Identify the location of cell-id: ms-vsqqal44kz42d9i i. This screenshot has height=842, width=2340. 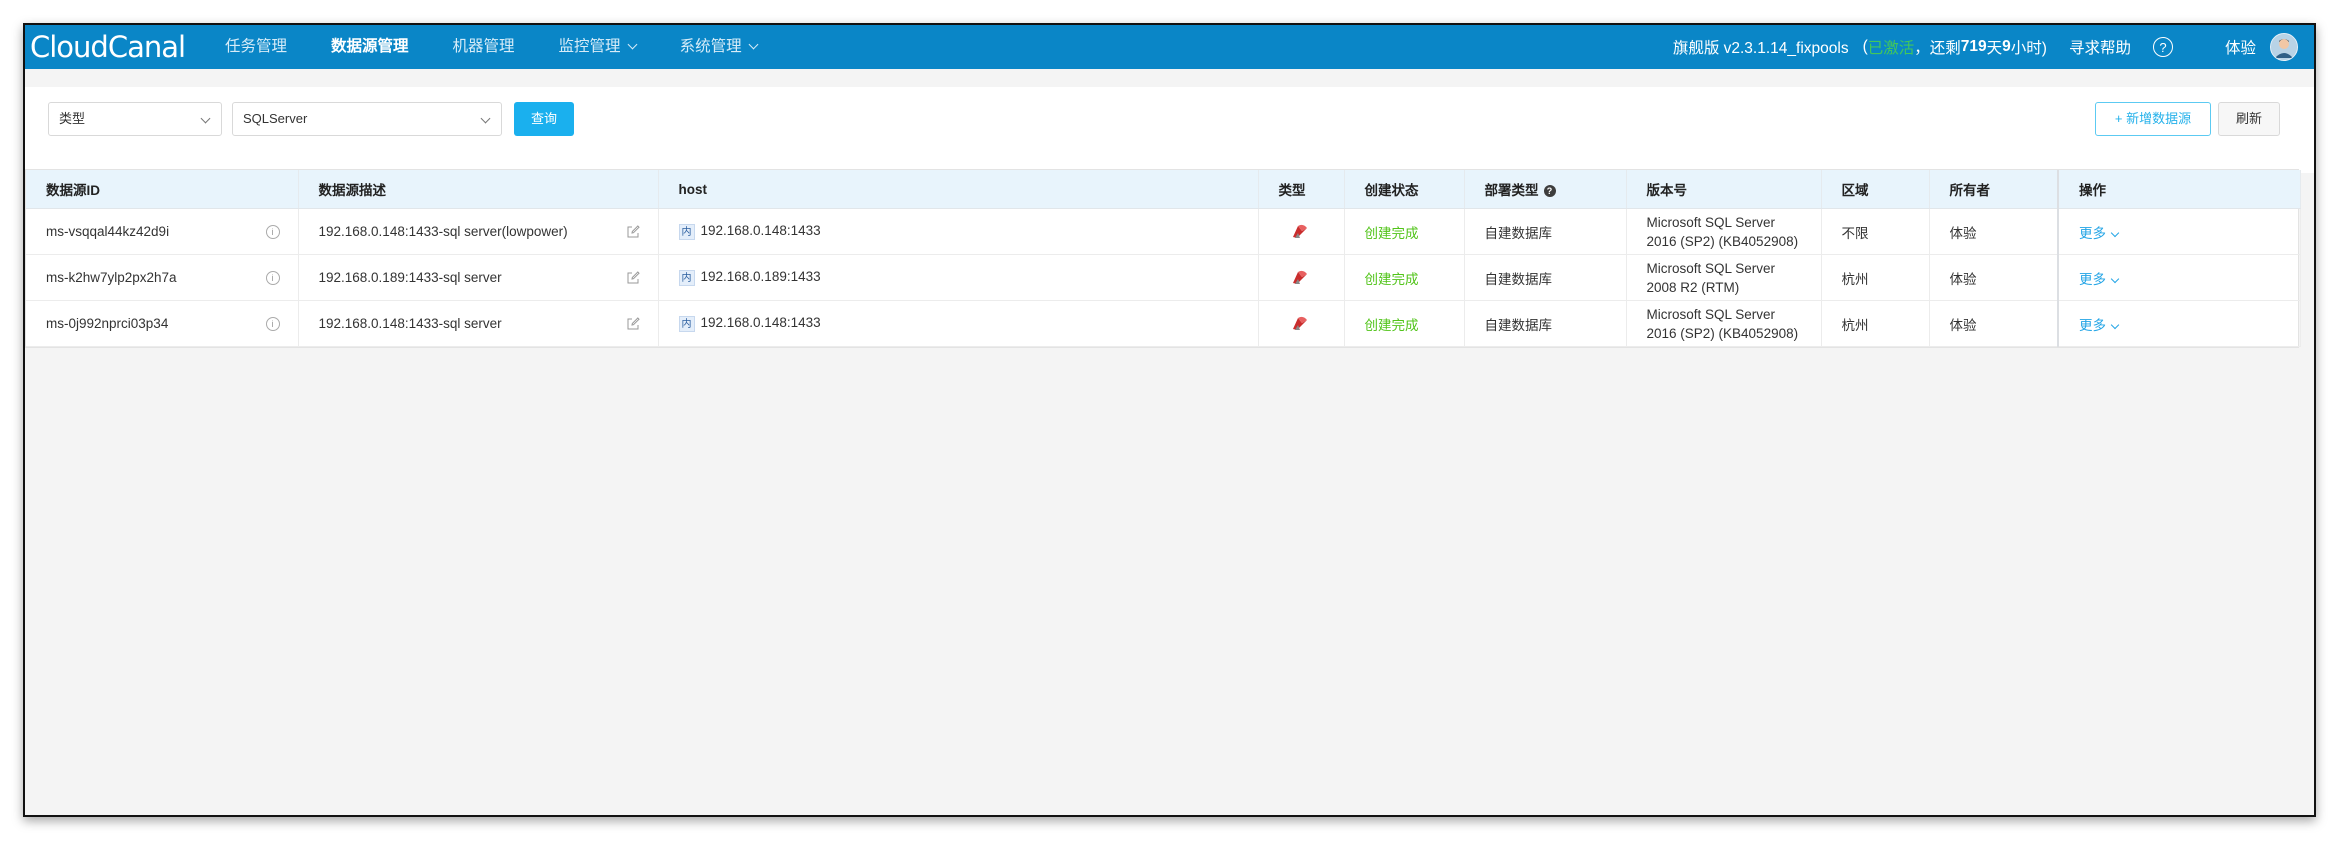
(162, 231).